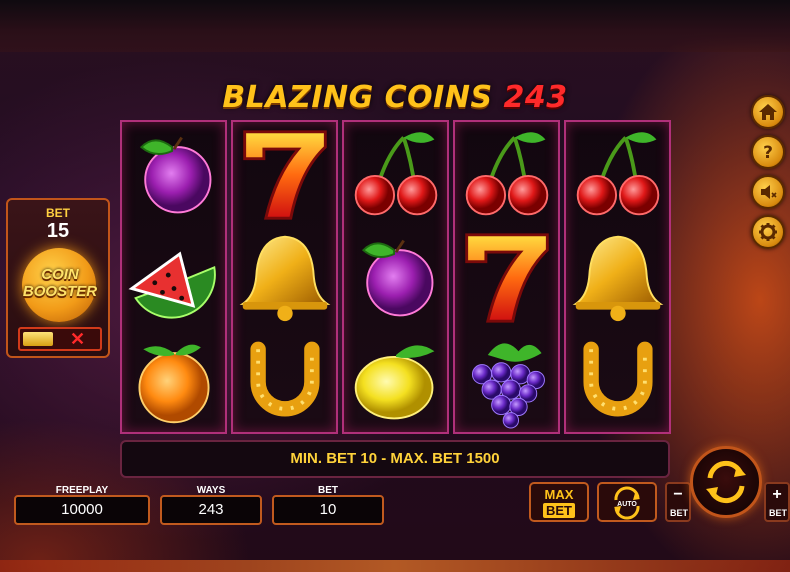 This screenshot has width=790, height=572. What do you see at coordinates (777, 494) in the screenshot?
I see `plus-icon: +` at bounding box center [777, 494].